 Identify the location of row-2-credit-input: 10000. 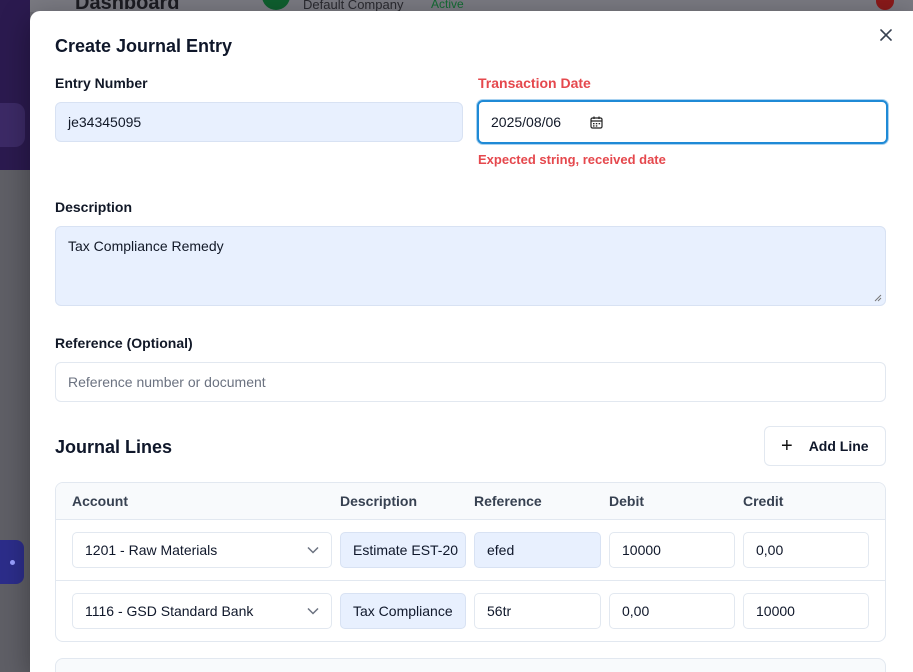
(806, 611).